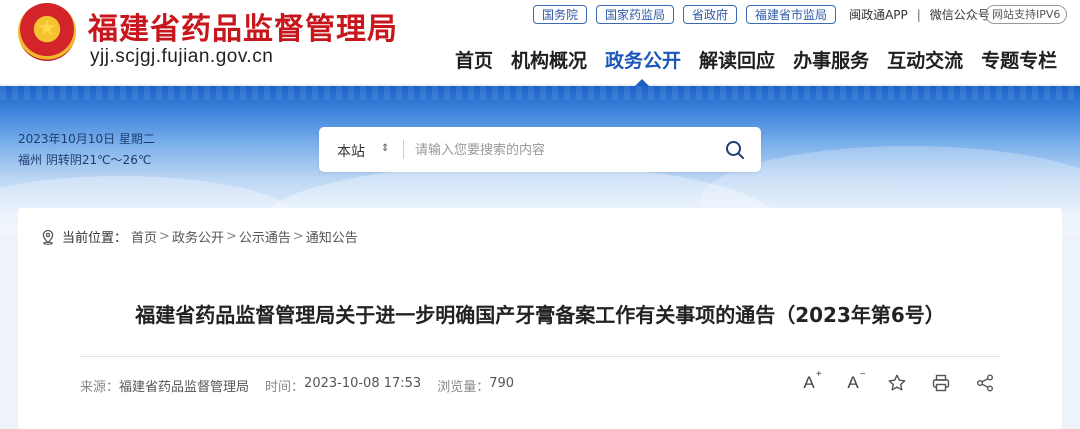  I want to click on search-divider, so click(403, 149).